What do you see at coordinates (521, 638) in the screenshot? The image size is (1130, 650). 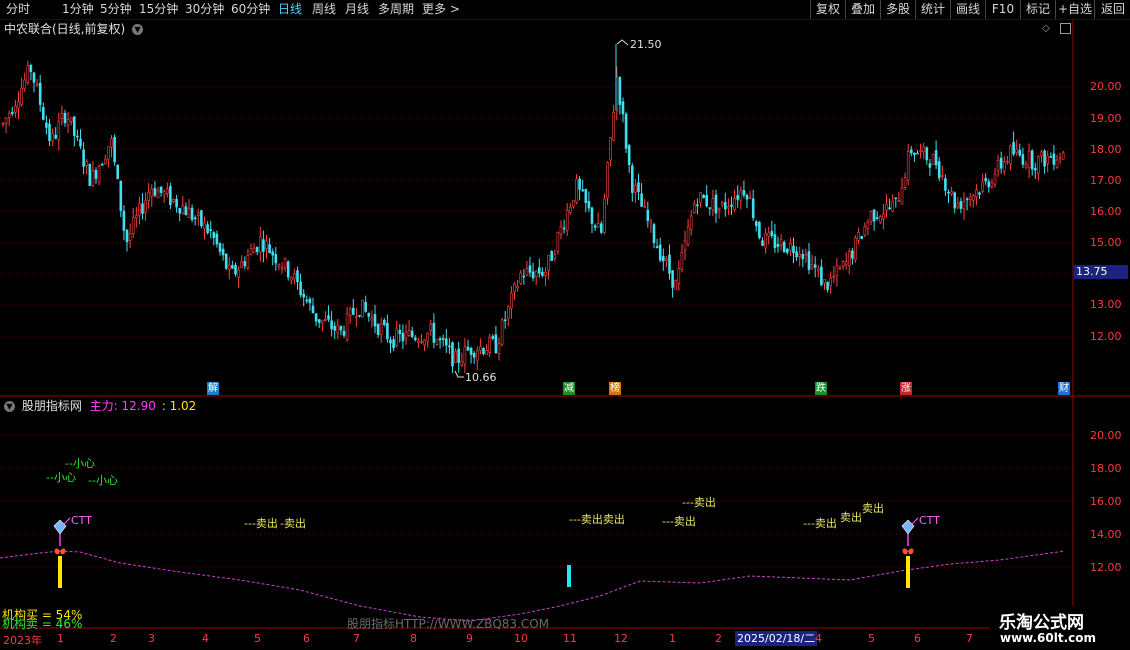 I see `month-label: 10` at bounding box center [521, 638].